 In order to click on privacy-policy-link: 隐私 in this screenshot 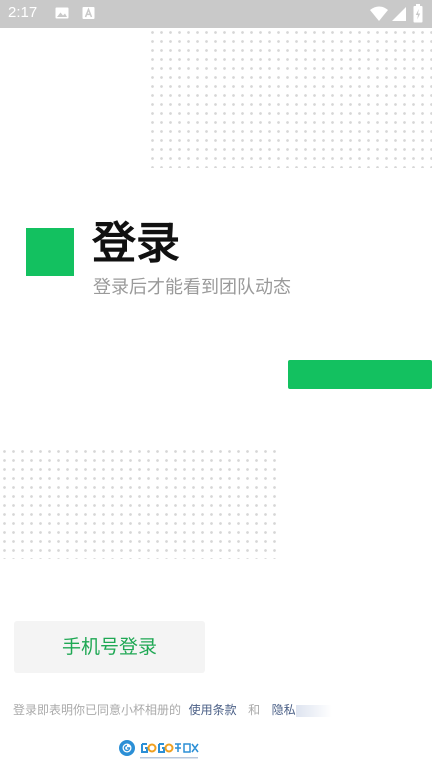, I will do `click(284, 710)`.